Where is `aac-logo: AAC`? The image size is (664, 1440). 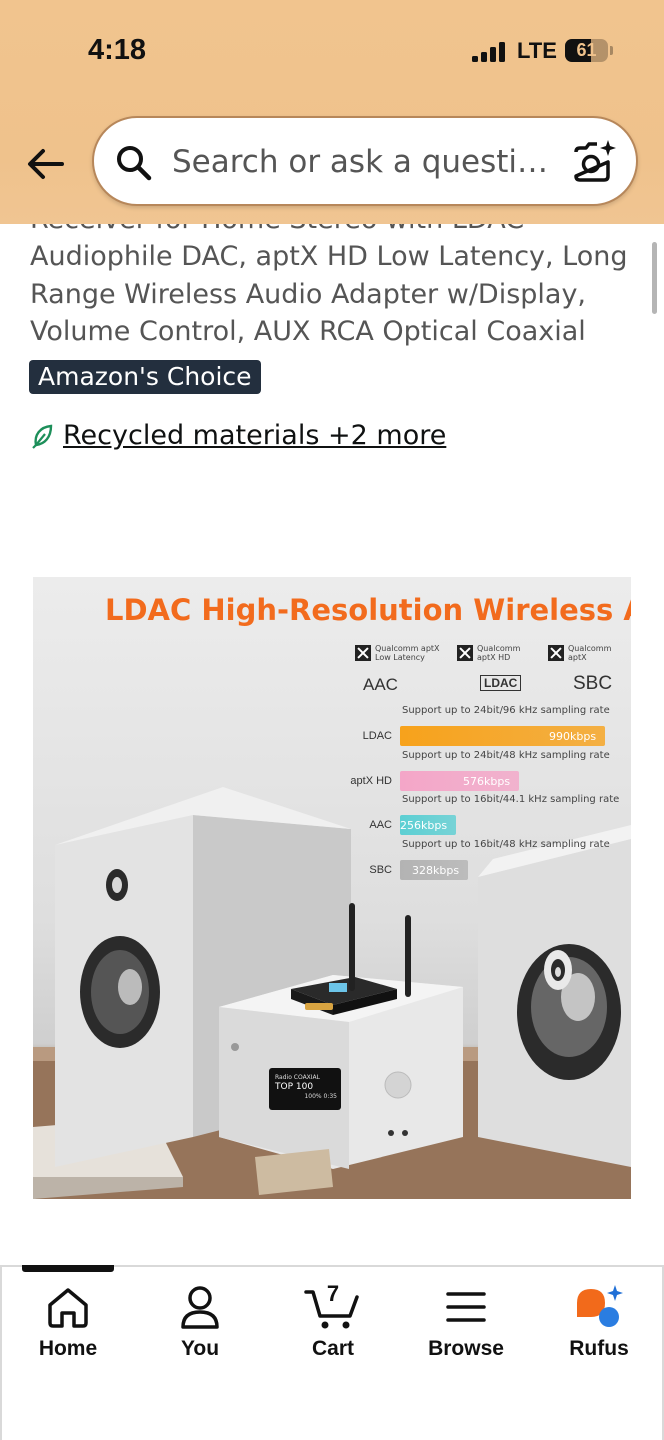 aac-logo: AAC is located at coordinates (380, 684).